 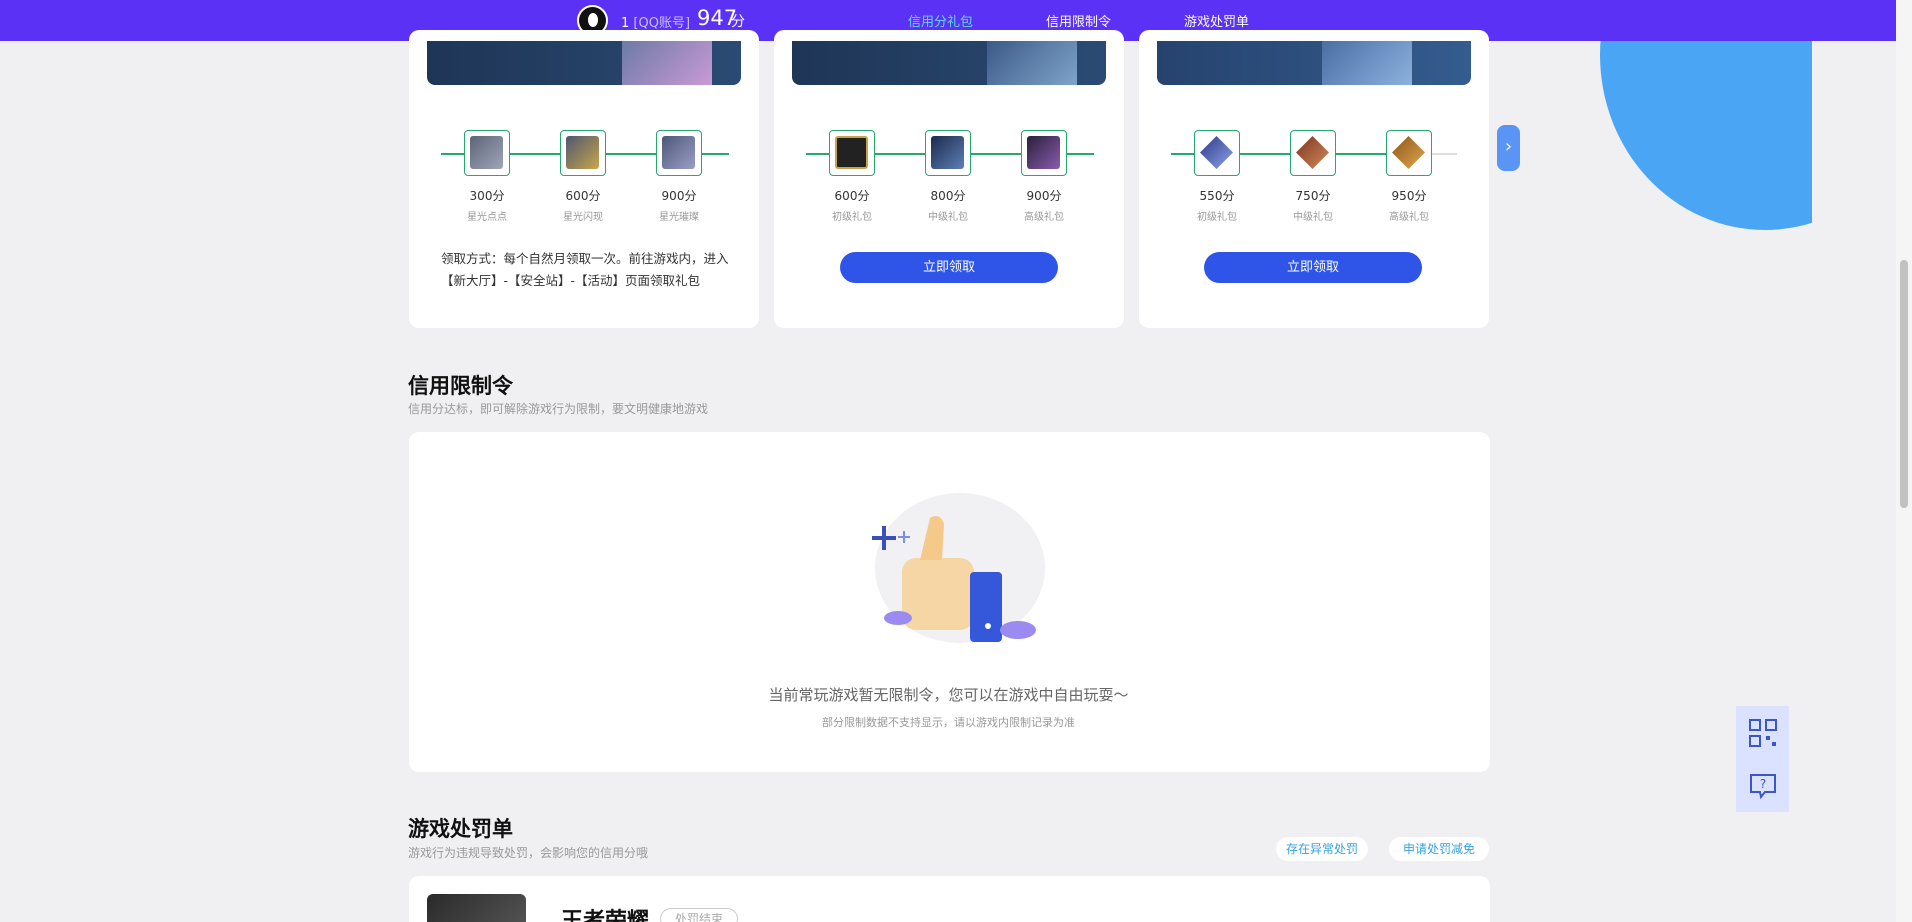 What do you see at coordinates (662, 23) in the screenshot?
I see `account-type: [QQ账号]` at bounding box center [662, 23].